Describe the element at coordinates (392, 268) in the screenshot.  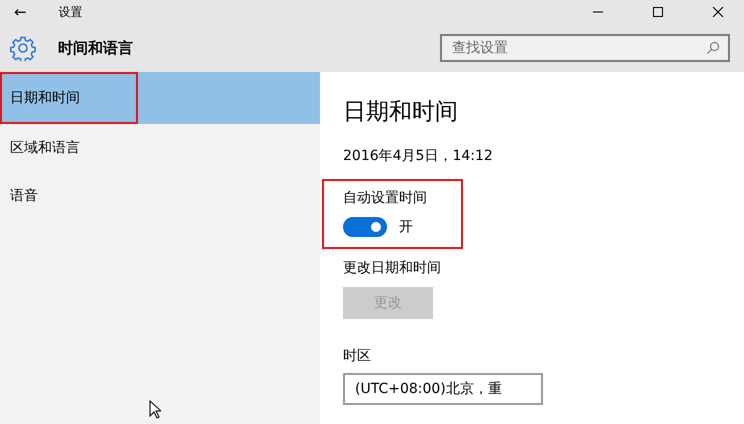
I see `setting-label: 更改日期和时间` at that location.